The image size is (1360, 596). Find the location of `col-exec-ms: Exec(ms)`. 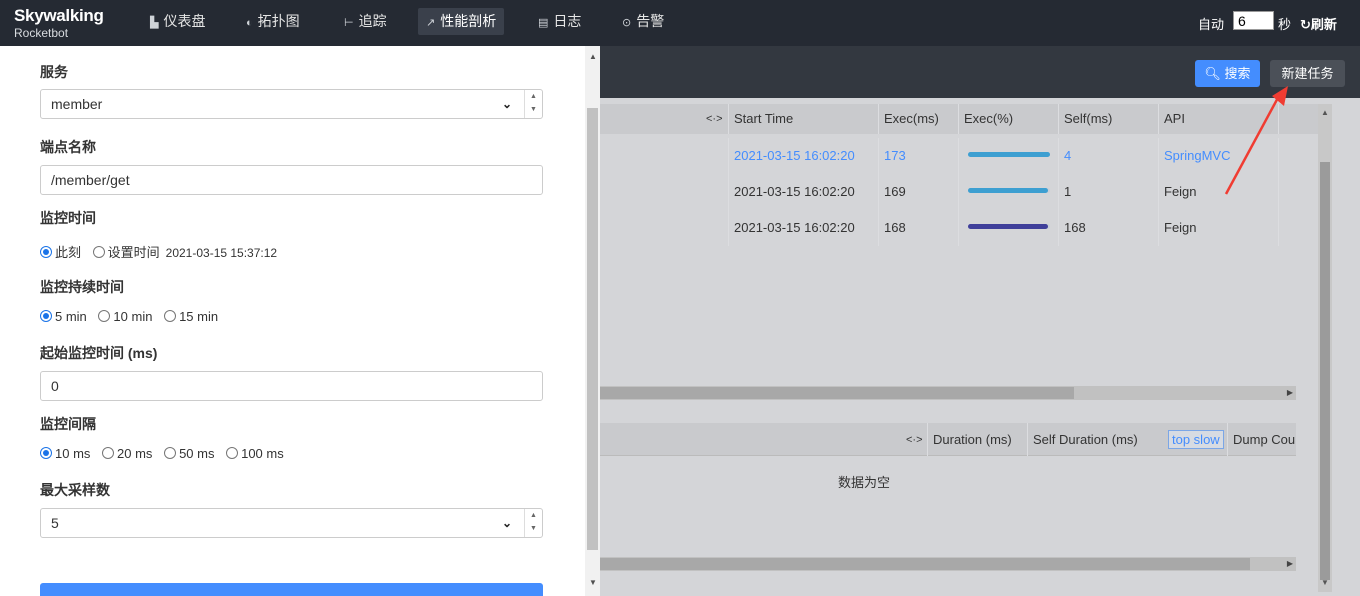

col-exec-ms: Exec(ms) is located at coordinates (918, 119).